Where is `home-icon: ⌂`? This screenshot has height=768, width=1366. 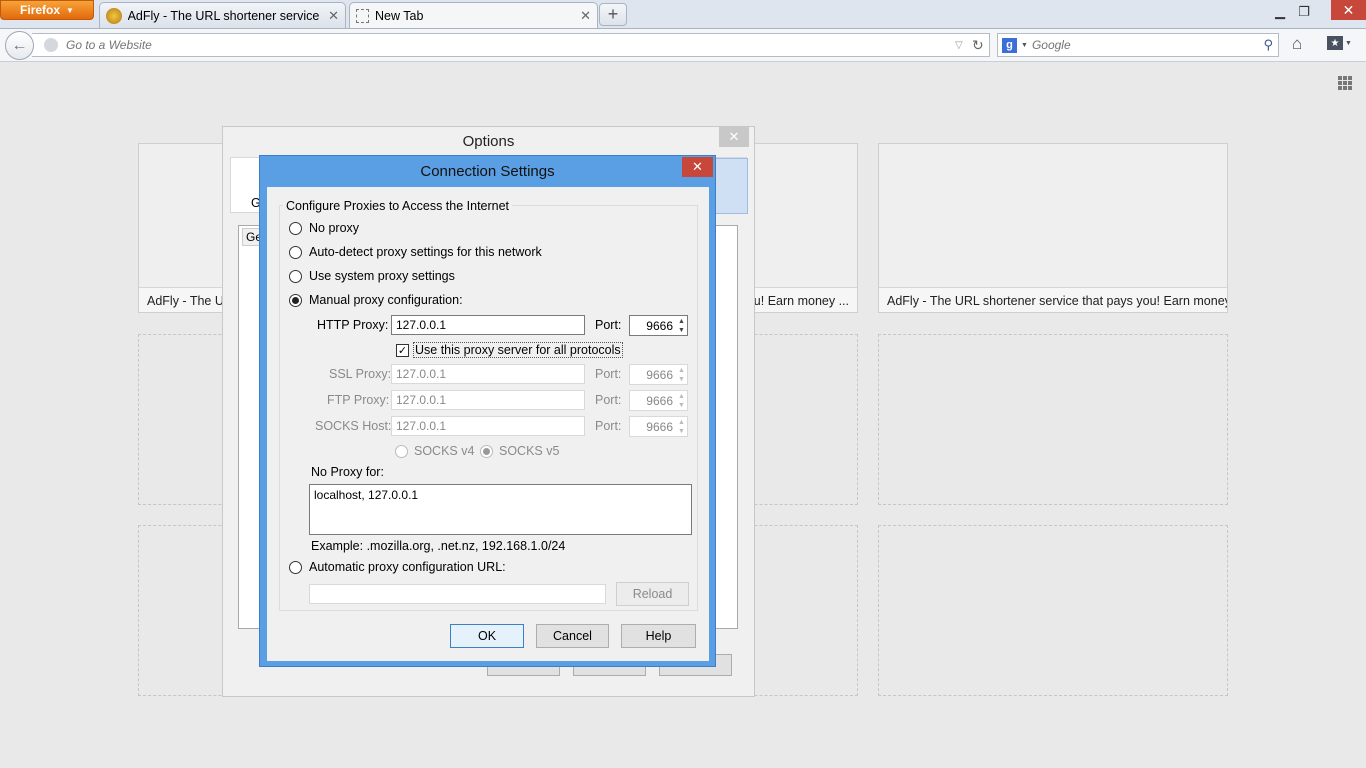
home-icon: ⌂ is located at coordinates (1297, 43).